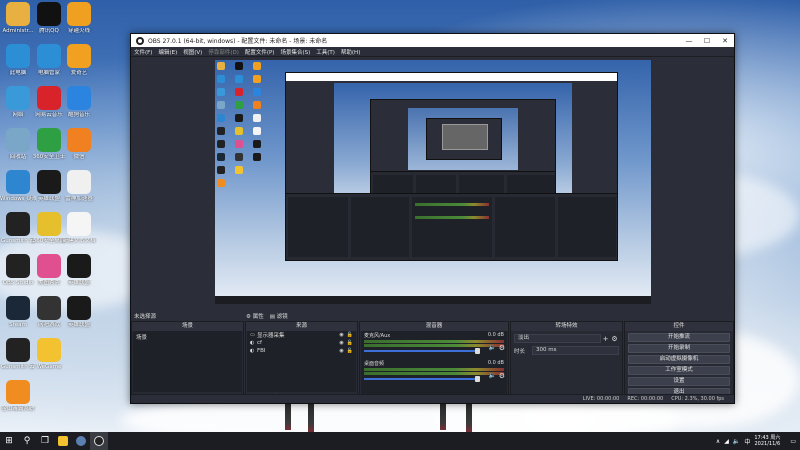 The width and height of the screenshot is (800, 450). I want to click on desktop-shortcut: 雷神加速器, so click(79, 186).